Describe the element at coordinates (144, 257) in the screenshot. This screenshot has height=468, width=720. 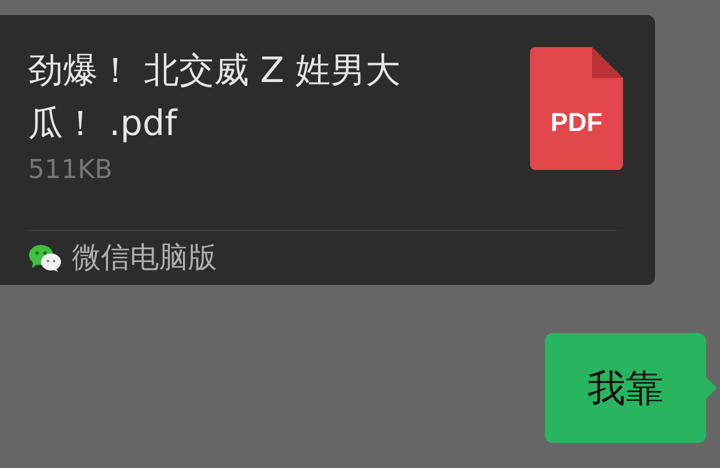
I see `source-label: 微信电脑版` at that location.